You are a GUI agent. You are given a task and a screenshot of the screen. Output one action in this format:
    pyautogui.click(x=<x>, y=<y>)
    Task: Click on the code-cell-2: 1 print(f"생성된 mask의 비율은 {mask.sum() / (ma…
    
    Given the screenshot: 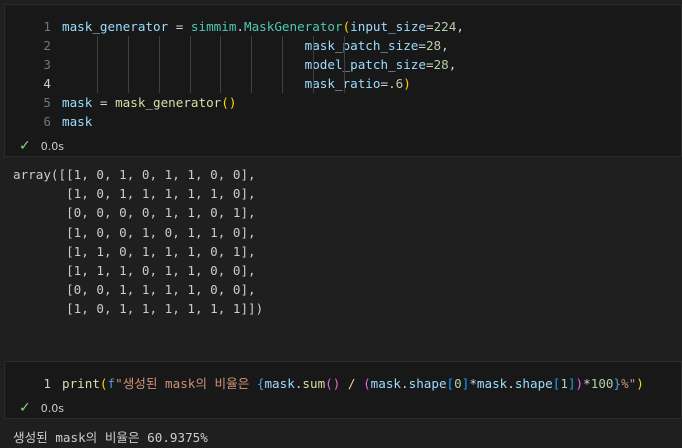 What is the action you would take?
    pyautogui.click(x=343, y=390)
    